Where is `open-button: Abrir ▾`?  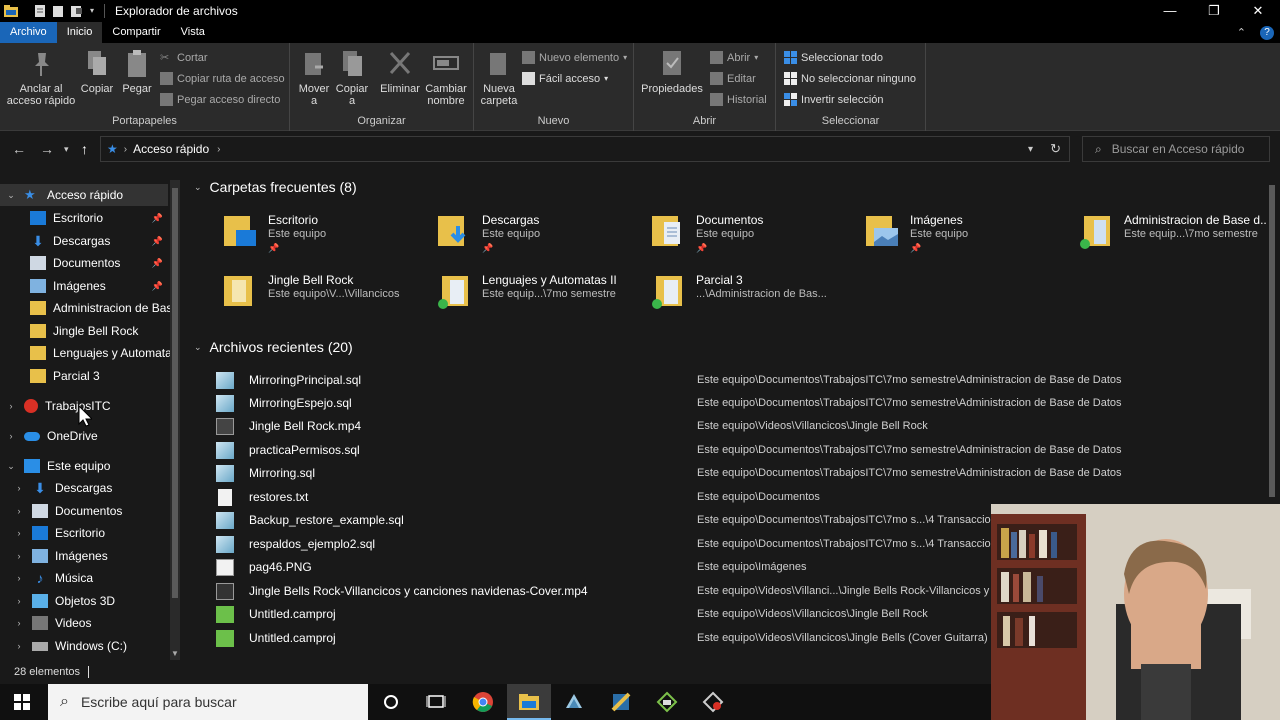 open-button: Abrir ▾ is located at coordinates (734, 57).